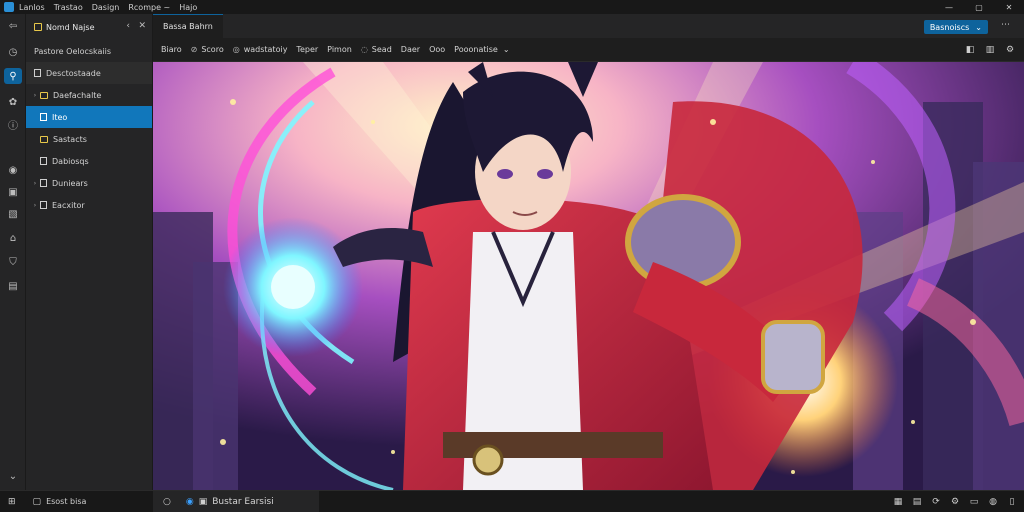 This screenshot has width=1024, height=512. Describe the element at coordinates (37, 501) in the screenshot. I see `file-icon: ▢` at that location.